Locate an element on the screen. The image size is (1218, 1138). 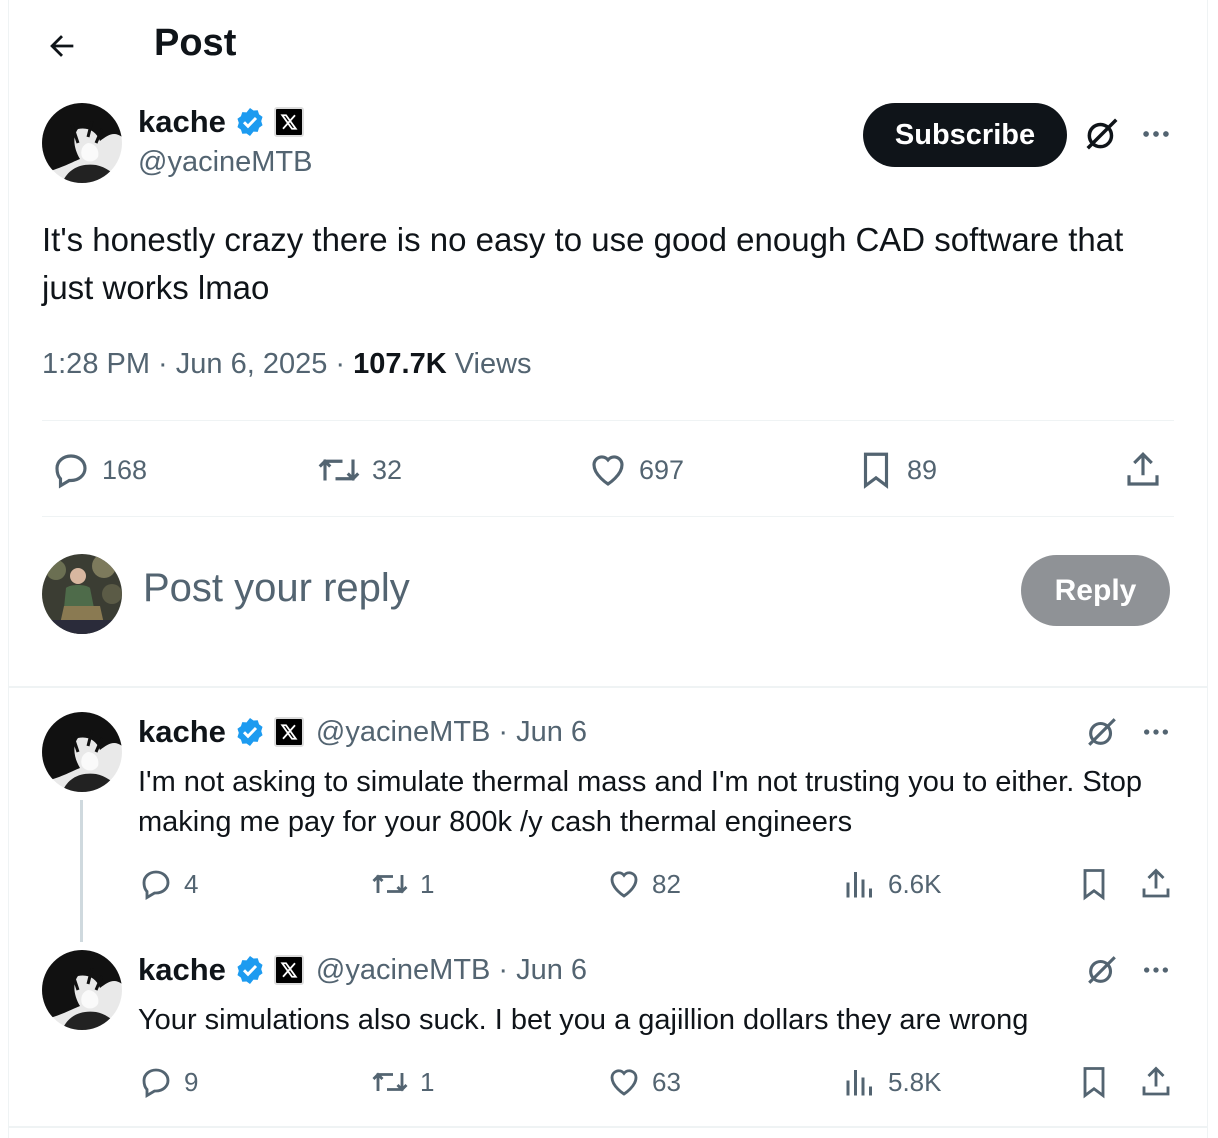
bookmark-action: 89 is located at coordinates (896, 470).